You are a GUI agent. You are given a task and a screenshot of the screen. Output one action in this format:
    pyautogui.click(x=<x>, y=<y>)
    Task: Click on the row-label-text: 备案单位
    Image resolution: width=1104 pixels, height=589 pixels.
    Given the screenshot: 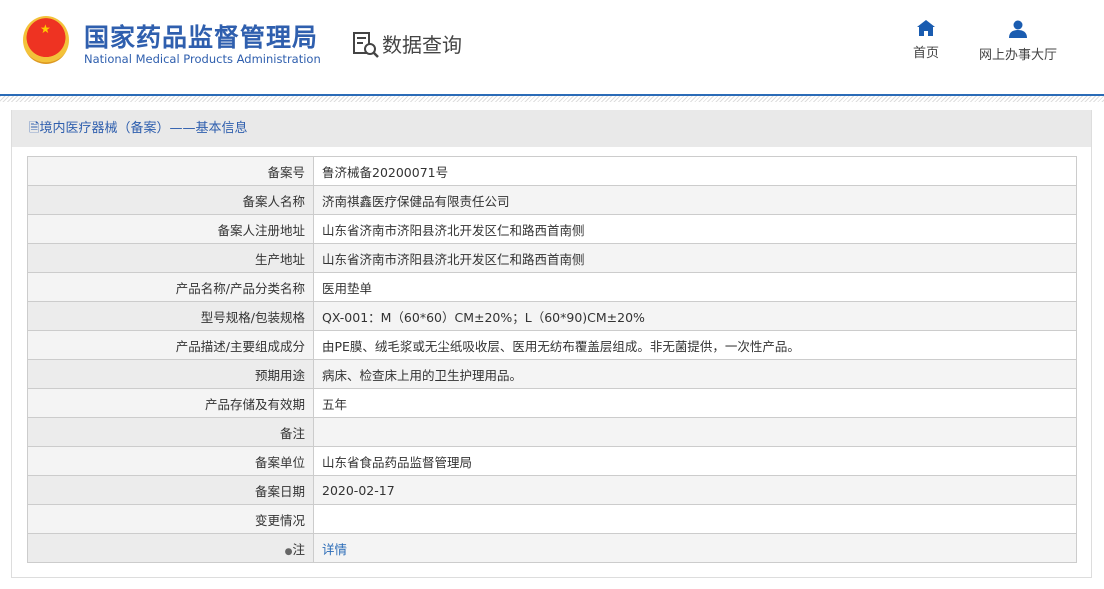 What is the action you would take?
    pyautogui.click(x=279, y=462)
    